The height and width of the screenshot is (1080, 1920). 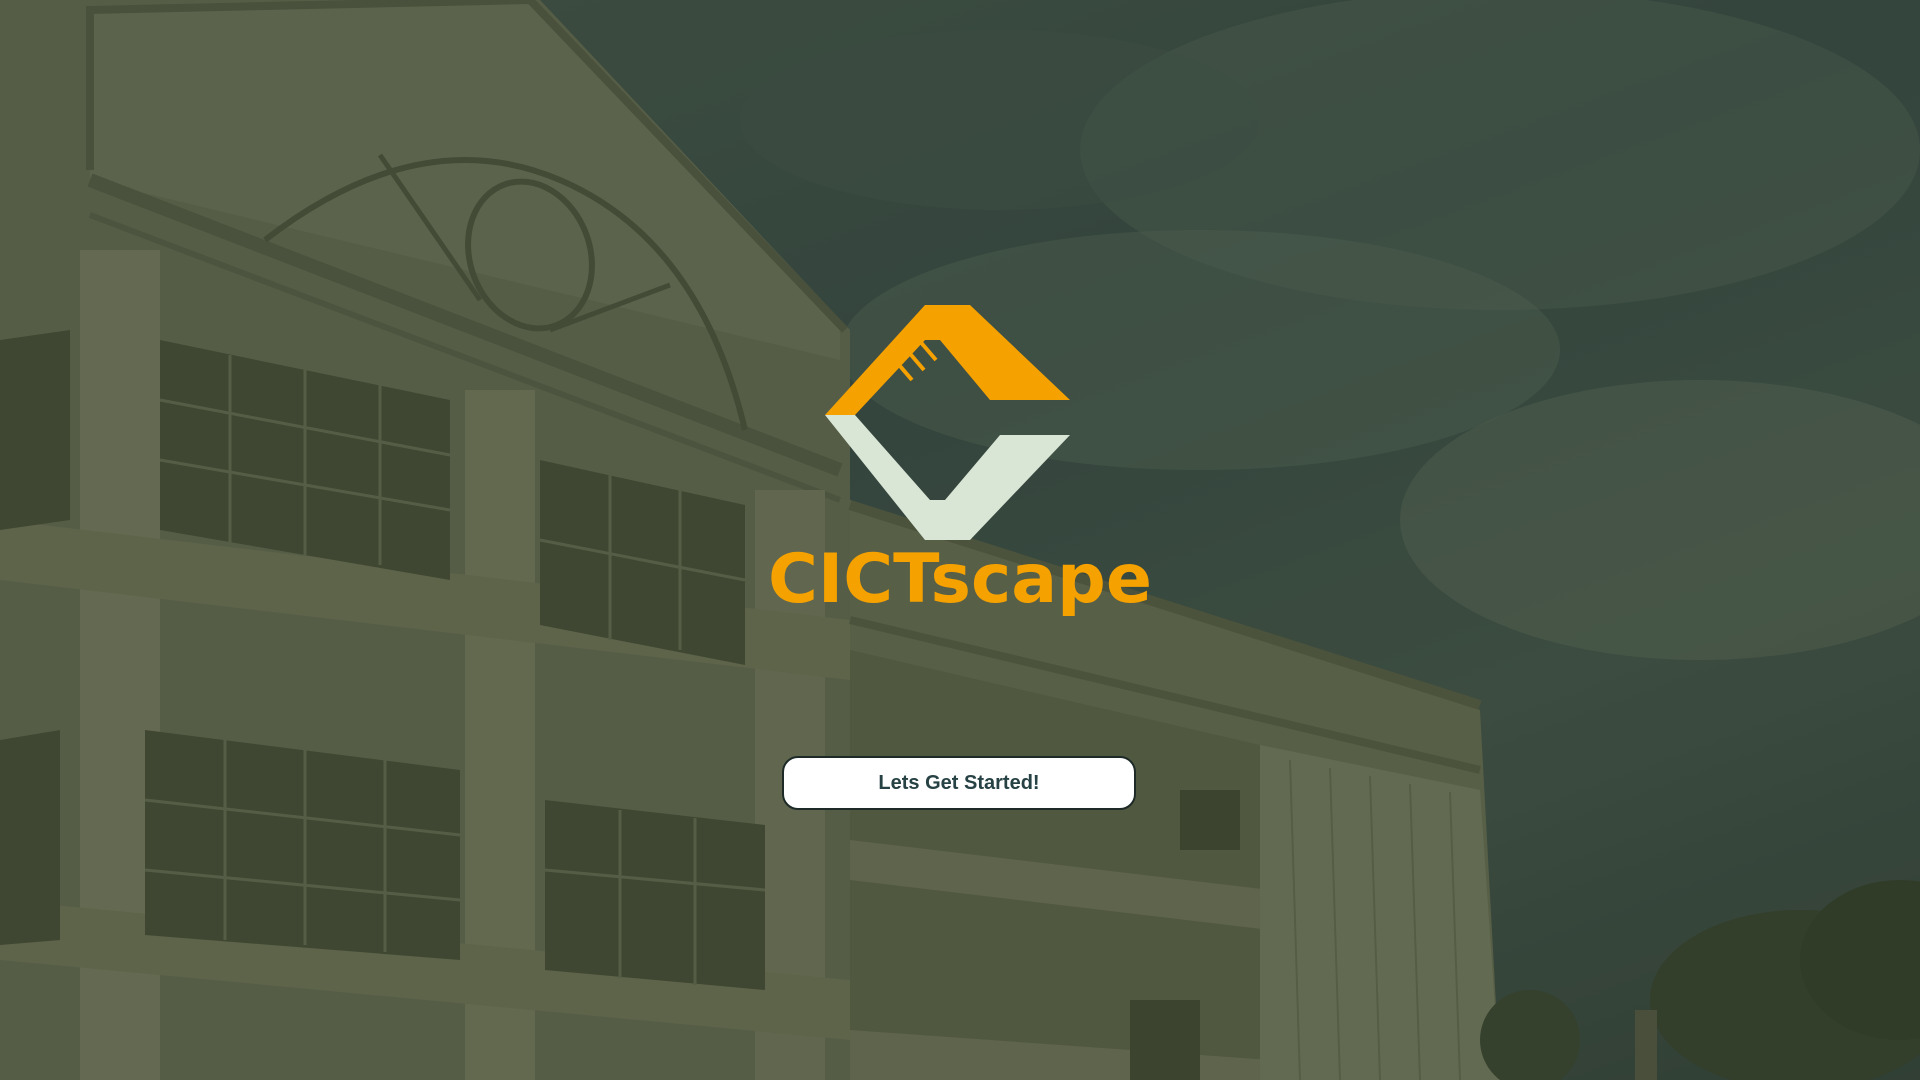 I want to click on get-started-button: Lets Get Started!, so click(x=959, y=783).